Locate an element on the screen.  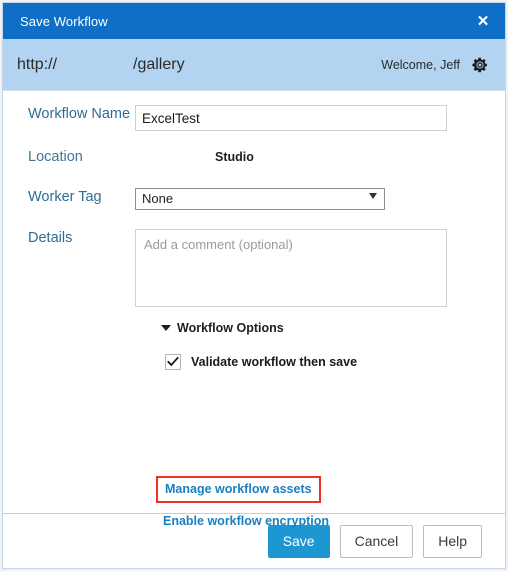
site-path: /gallery is located at coordinates (159, 64).